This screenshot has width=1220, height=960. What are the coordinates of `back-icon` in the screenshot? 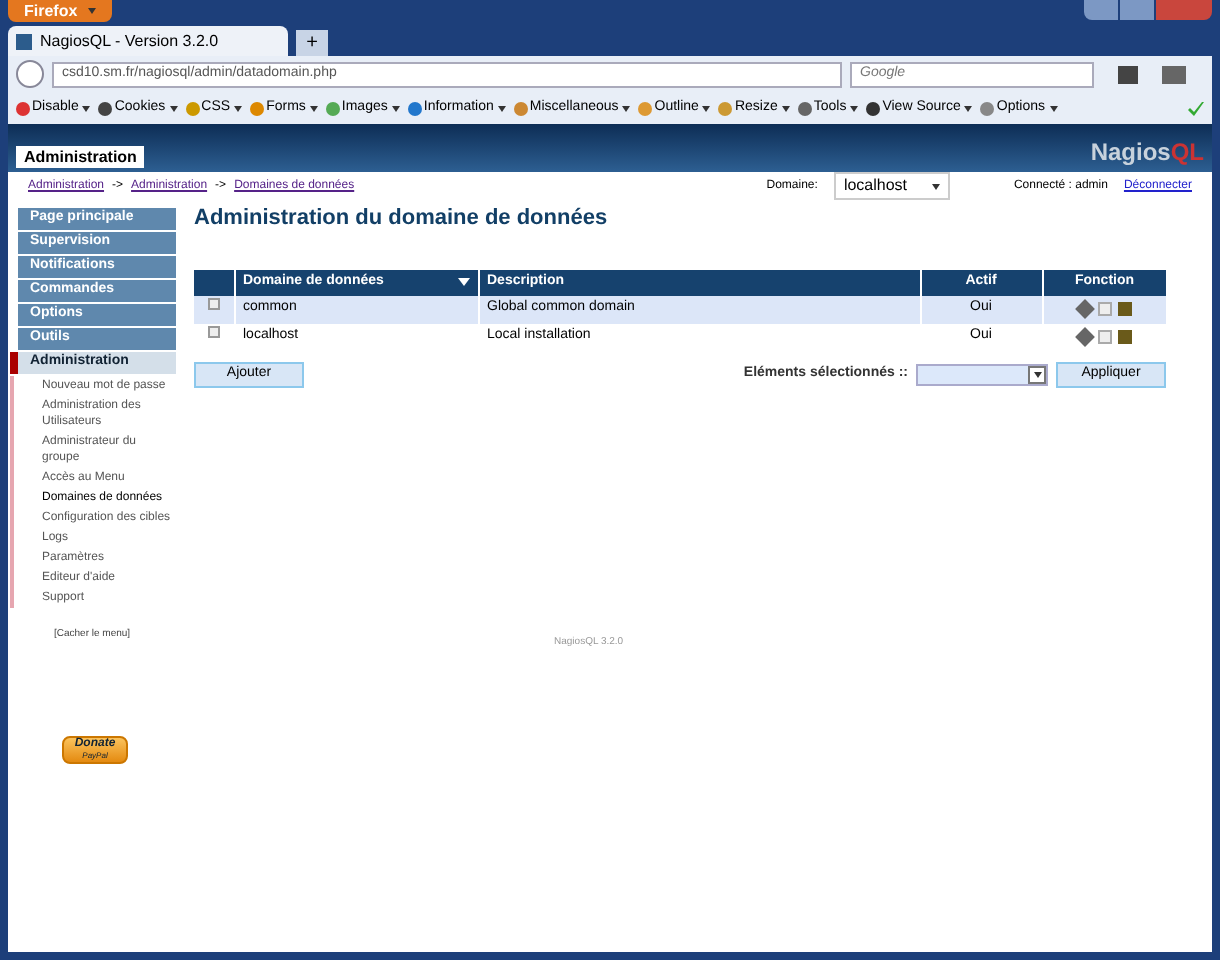 It's located at (30, 74).